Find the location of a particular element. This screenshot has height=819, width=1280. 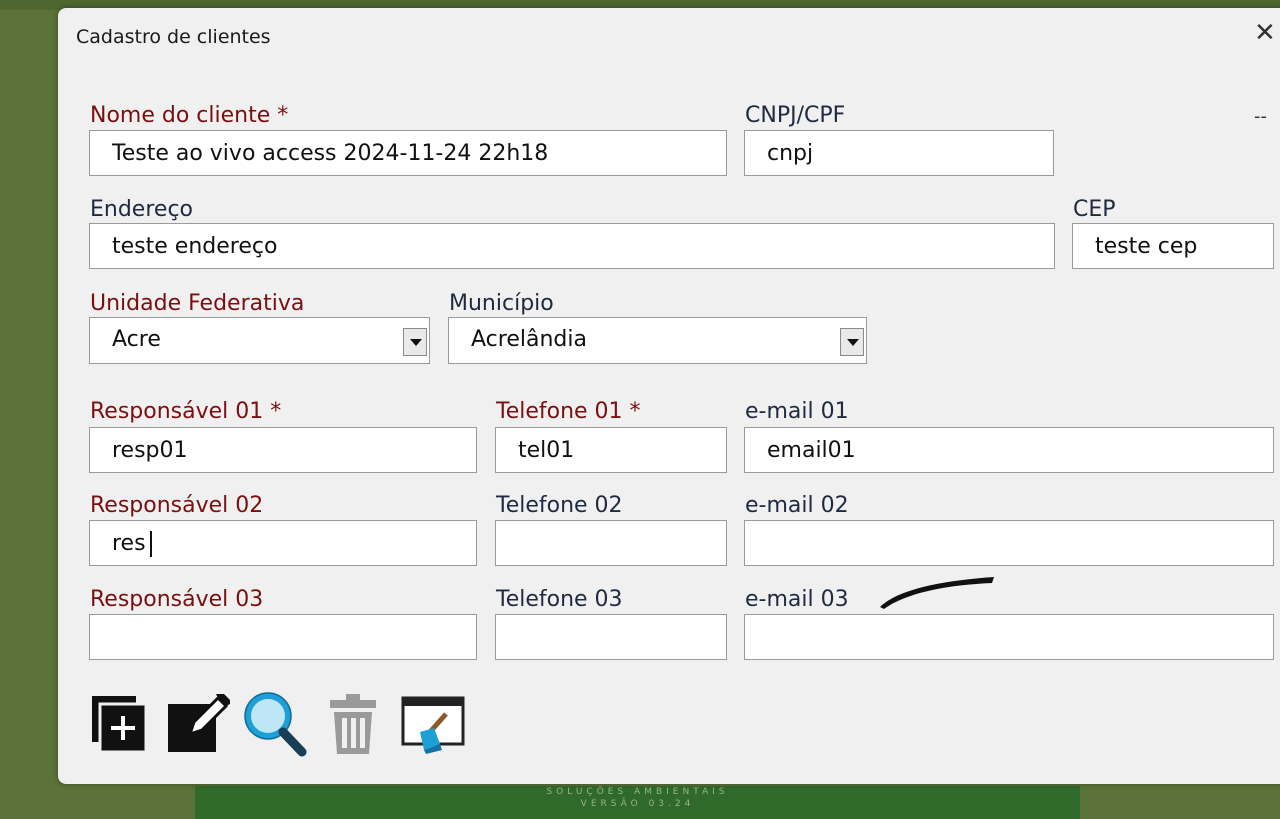

endereco-label: Endereço is located at coordinates (141, 209).